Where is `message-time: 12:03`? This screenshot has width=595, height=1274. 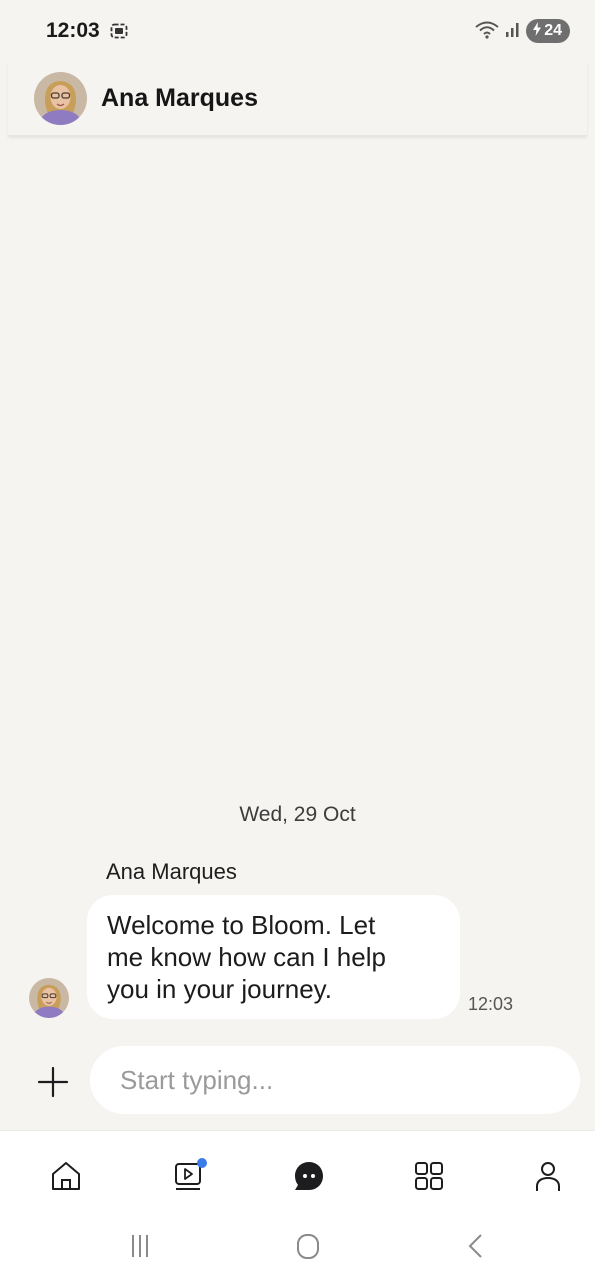
message-time: 12:03 is located at coordinates (491, 1004).